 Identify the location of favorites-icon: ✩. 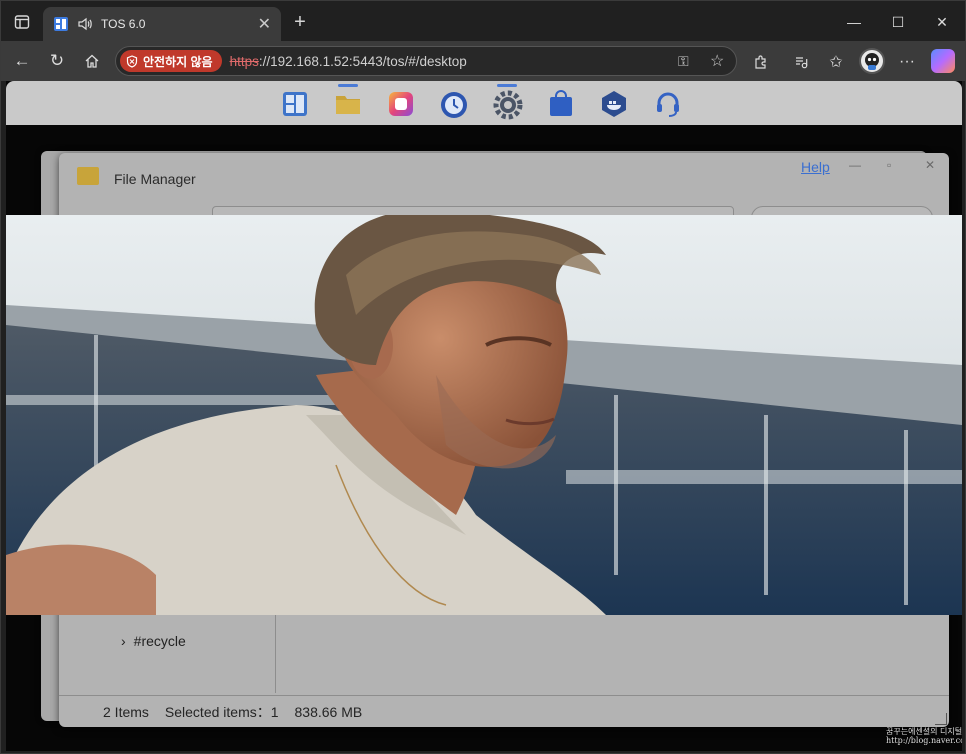
(836, 62).